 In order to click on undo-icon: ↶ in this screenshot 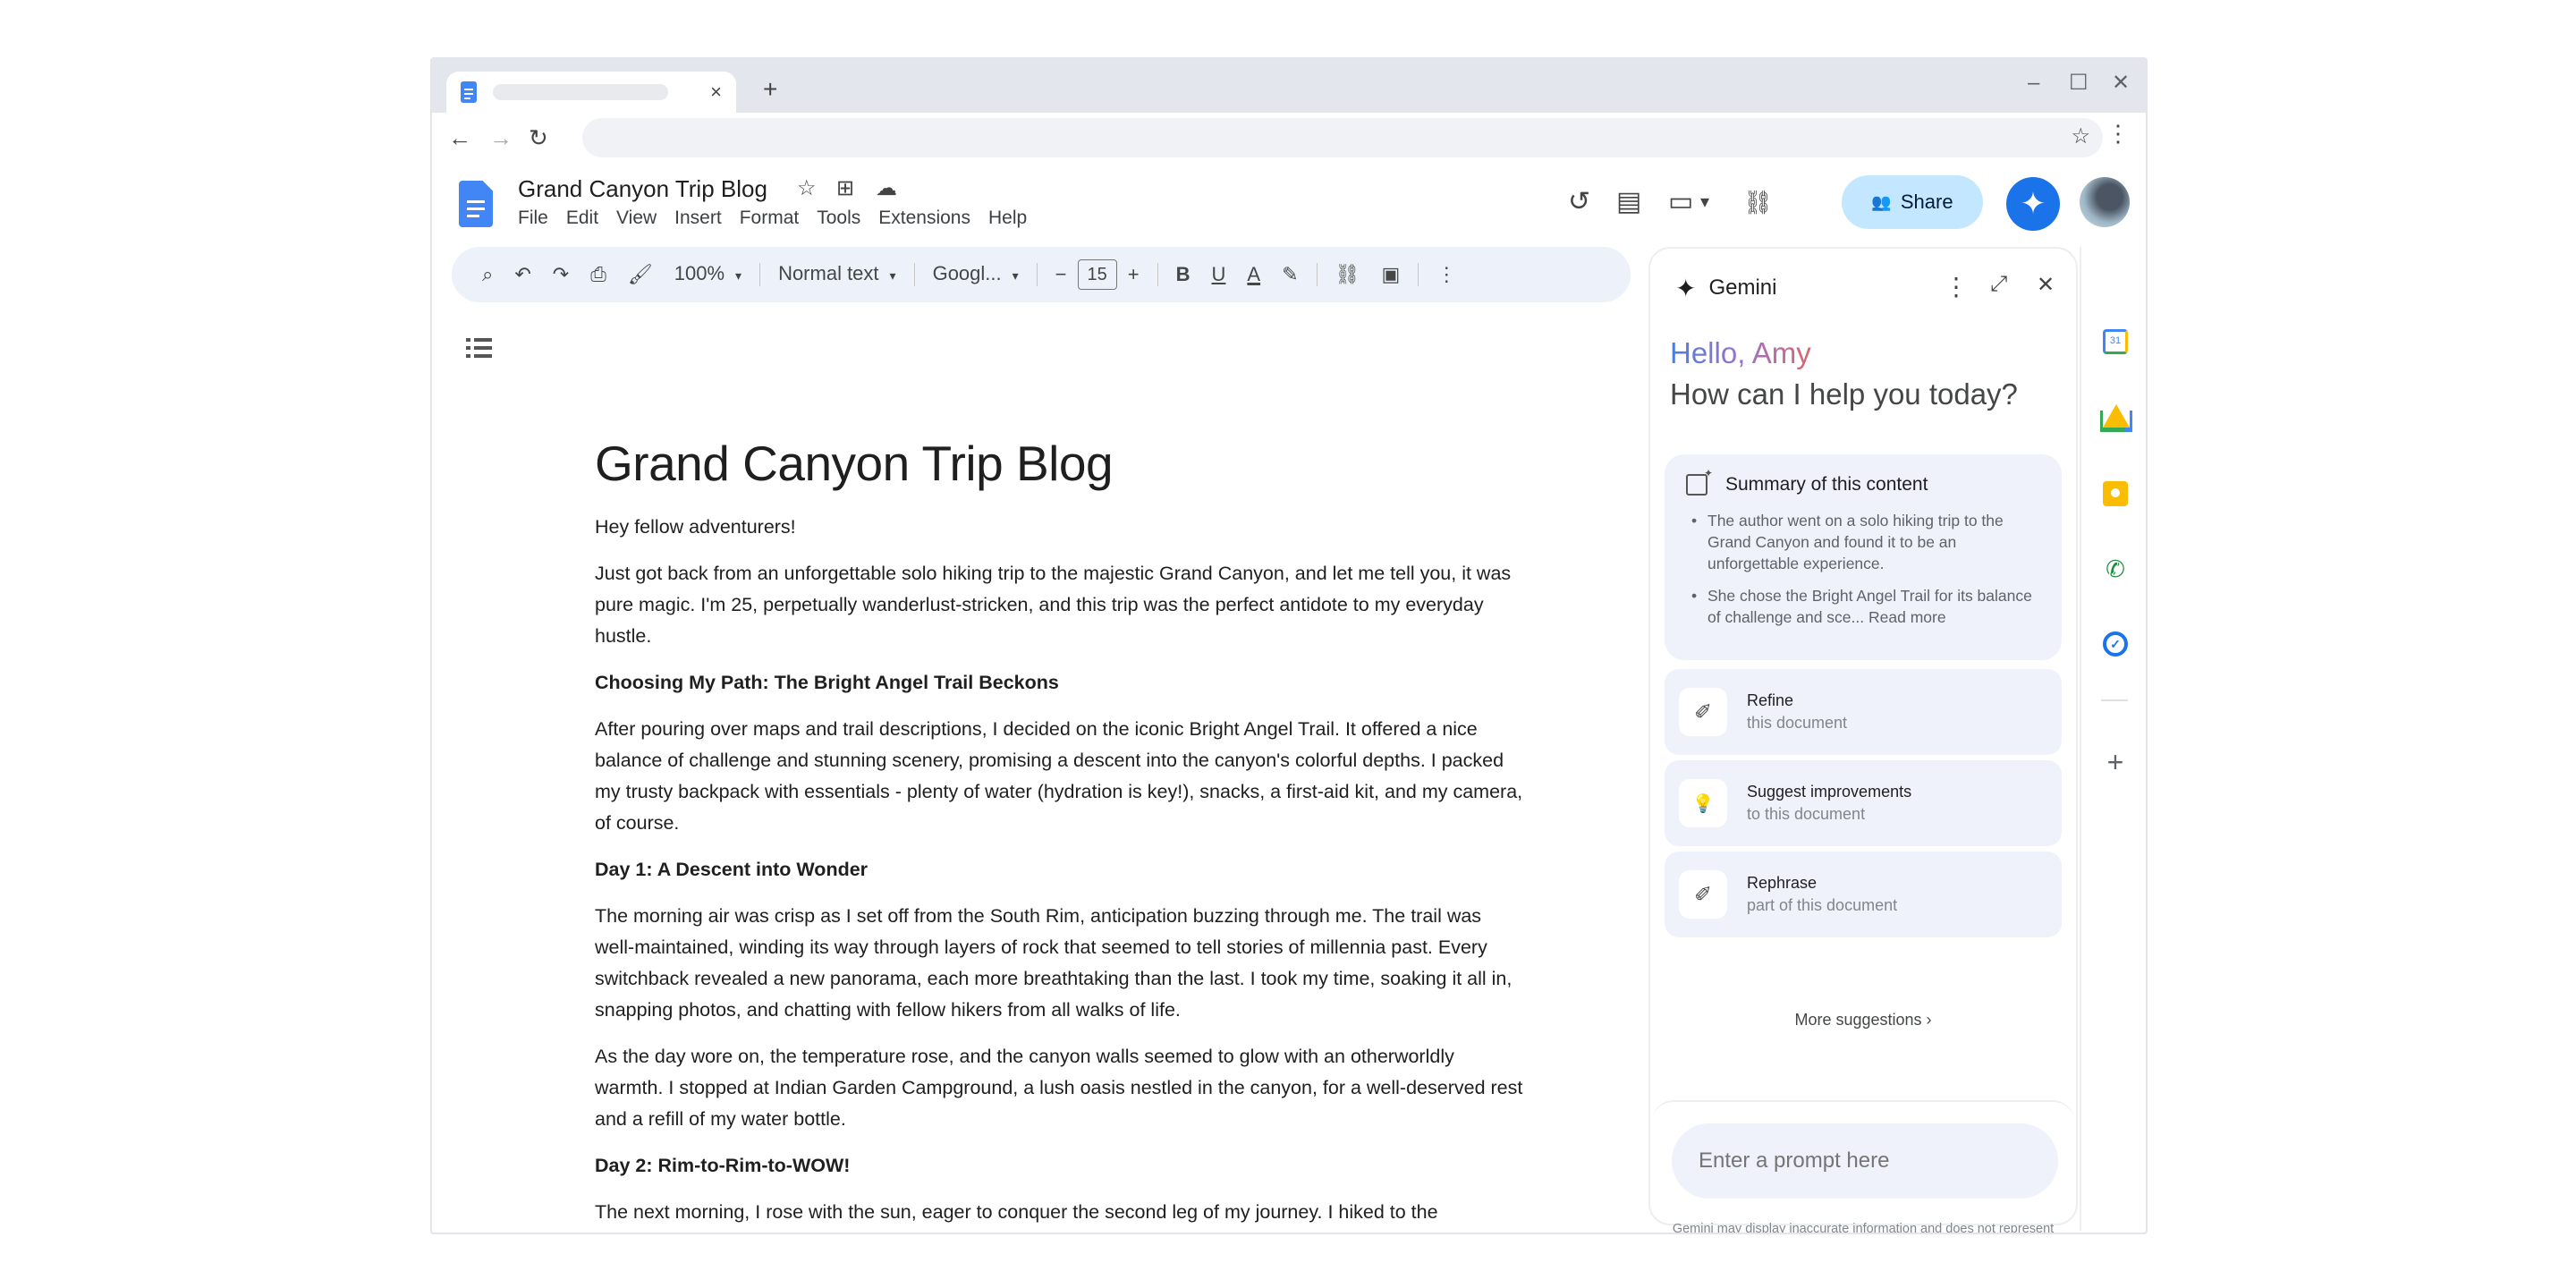, I will do `click(522, 274)`.